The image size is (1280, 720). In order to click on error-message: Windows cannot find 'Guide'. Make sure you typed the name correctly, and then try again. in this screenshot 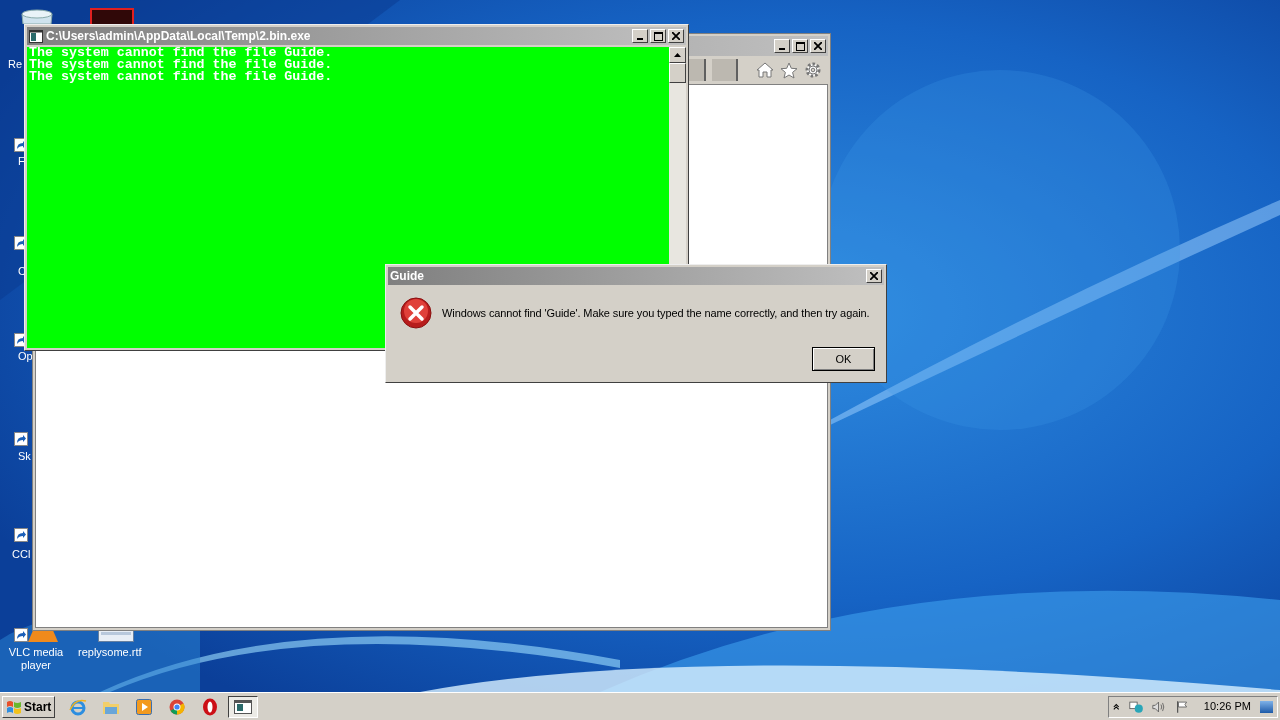, I will do `click(656, 313)`.